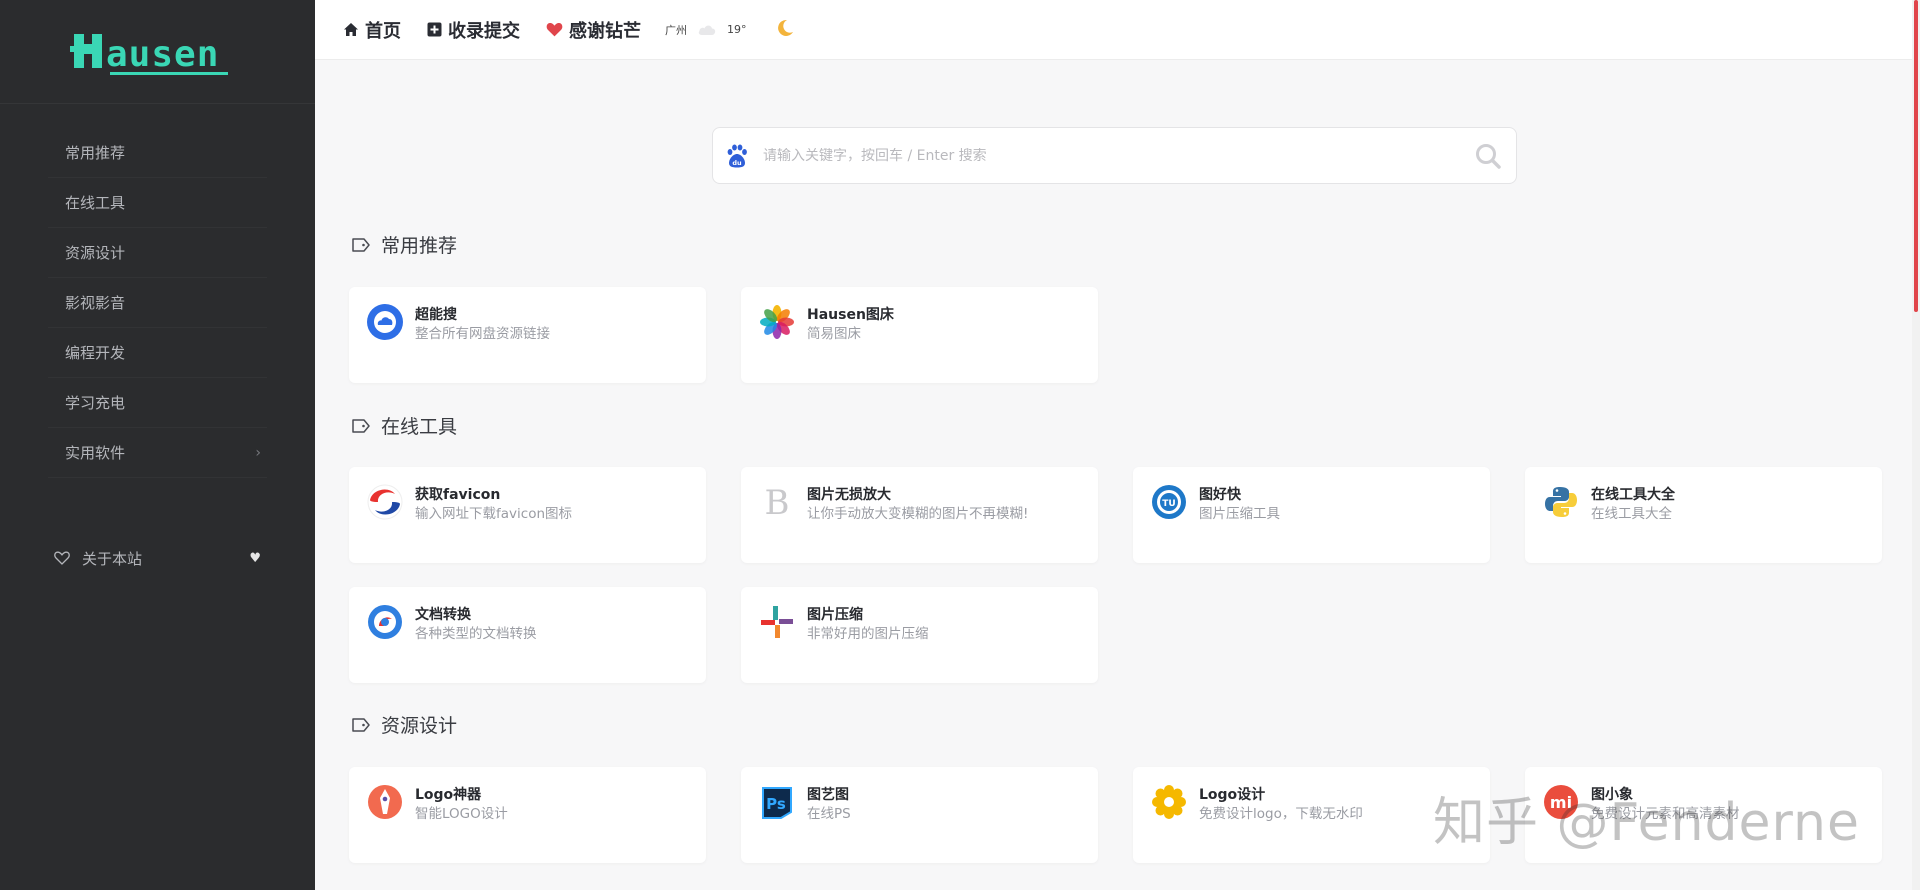  I want to click on site-logo: ausen, so click(157, 52).